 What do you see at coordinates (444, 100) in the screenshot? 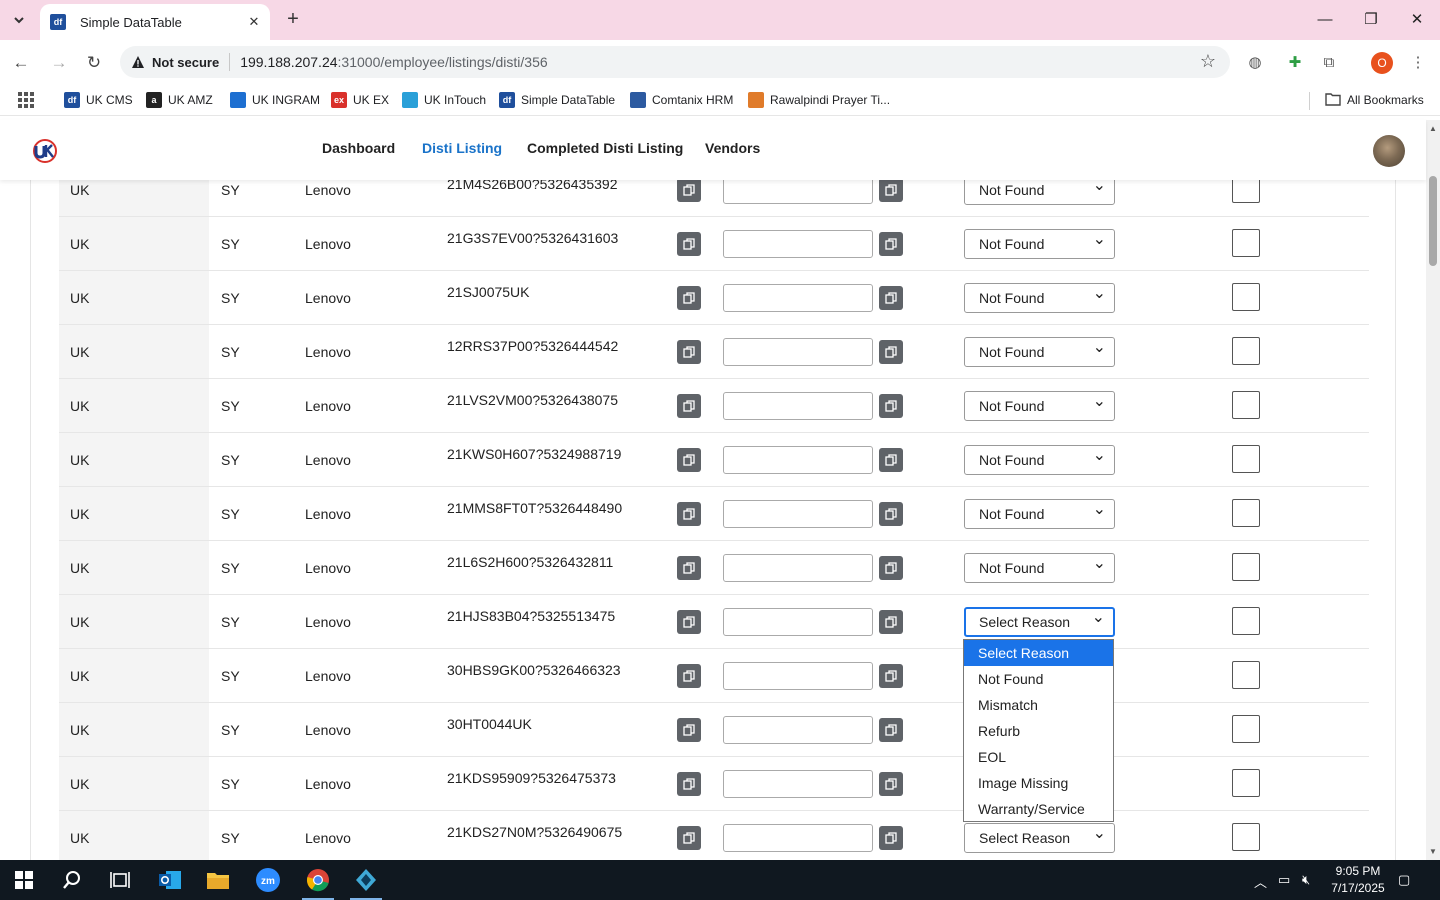
I see `bookmark-item: UK InTouch` at bounding box center [444, 100].